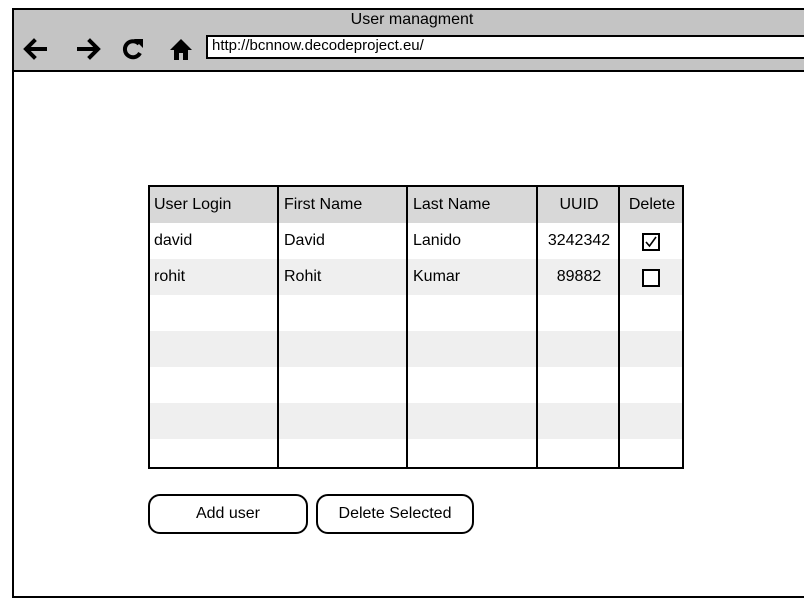 This screenshot has height=598, width=804. I want to click on cell-last-name: Kumar, so click(437, 276).